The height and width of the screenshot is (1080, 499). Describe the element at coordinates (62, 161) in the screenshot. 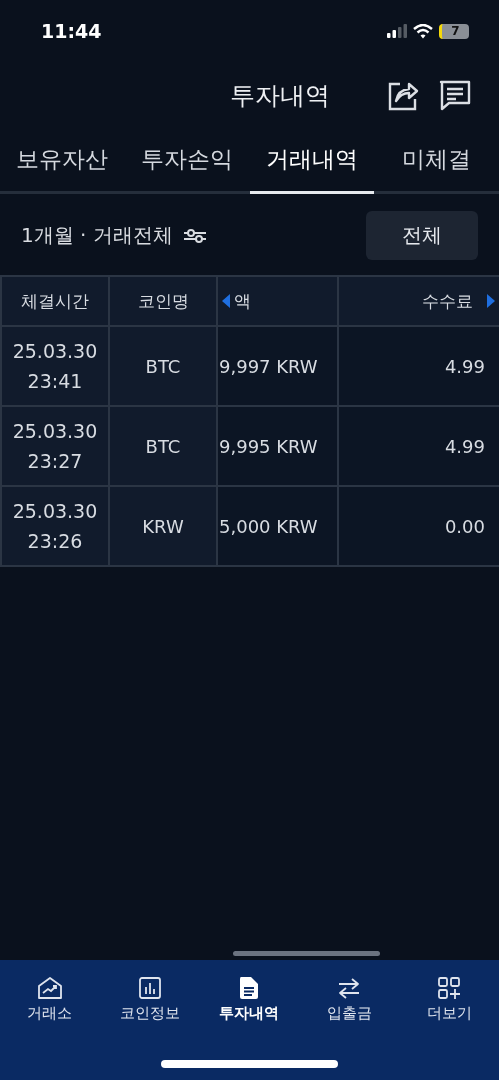

I see `tab: 보유자산` at that location.